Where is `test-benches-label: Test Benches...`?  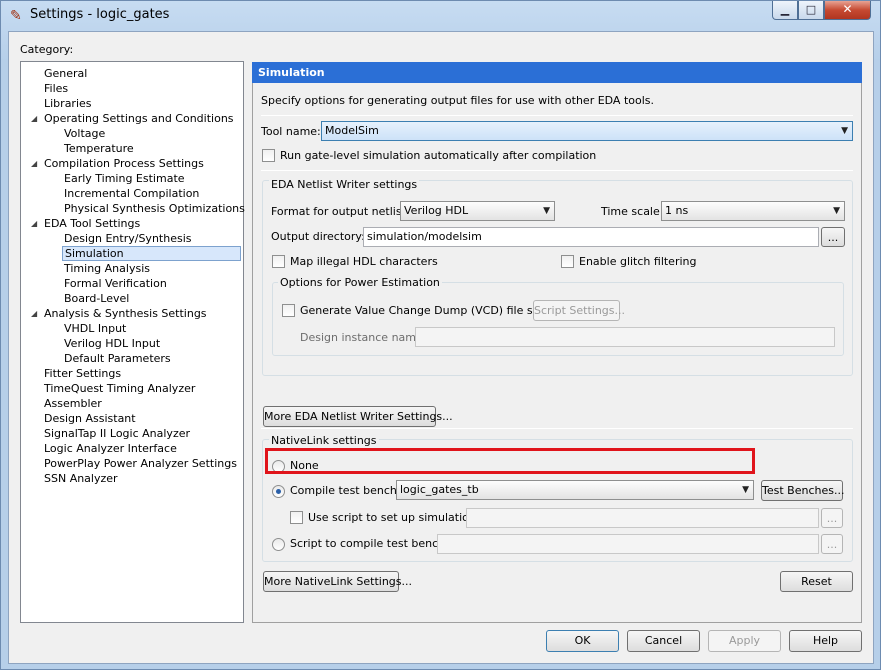 test-benches-label: Test Benches... is located at coordinates (803, 490).